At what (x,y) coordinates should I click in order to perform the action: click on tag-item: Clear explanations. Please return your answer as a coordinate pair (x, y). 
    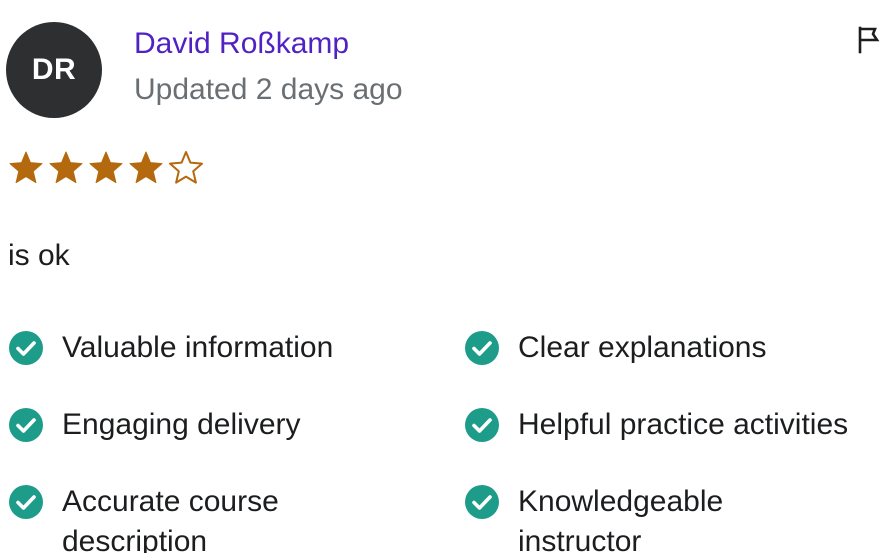
    Looking at the image, I should click on (615, 348).